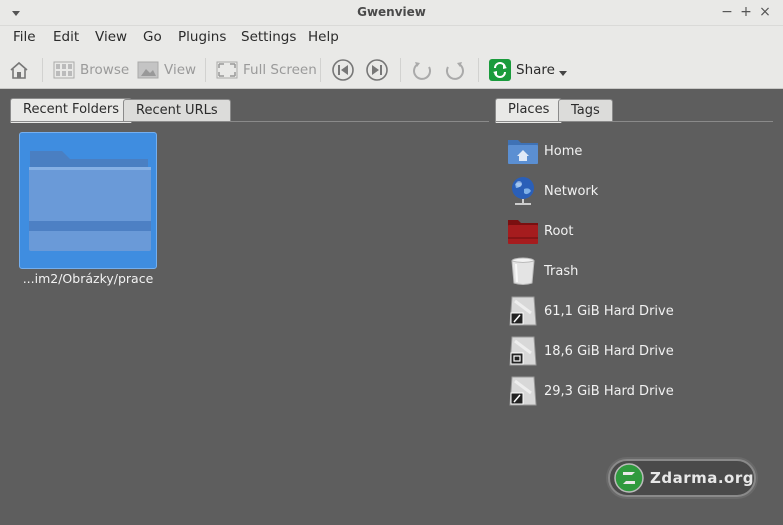 This screenshot has height=525, width=783. What do you see at coordinates (64, 70) in the screenshot?
I see `browse-grid-icon` at bounding box center [64, 70].